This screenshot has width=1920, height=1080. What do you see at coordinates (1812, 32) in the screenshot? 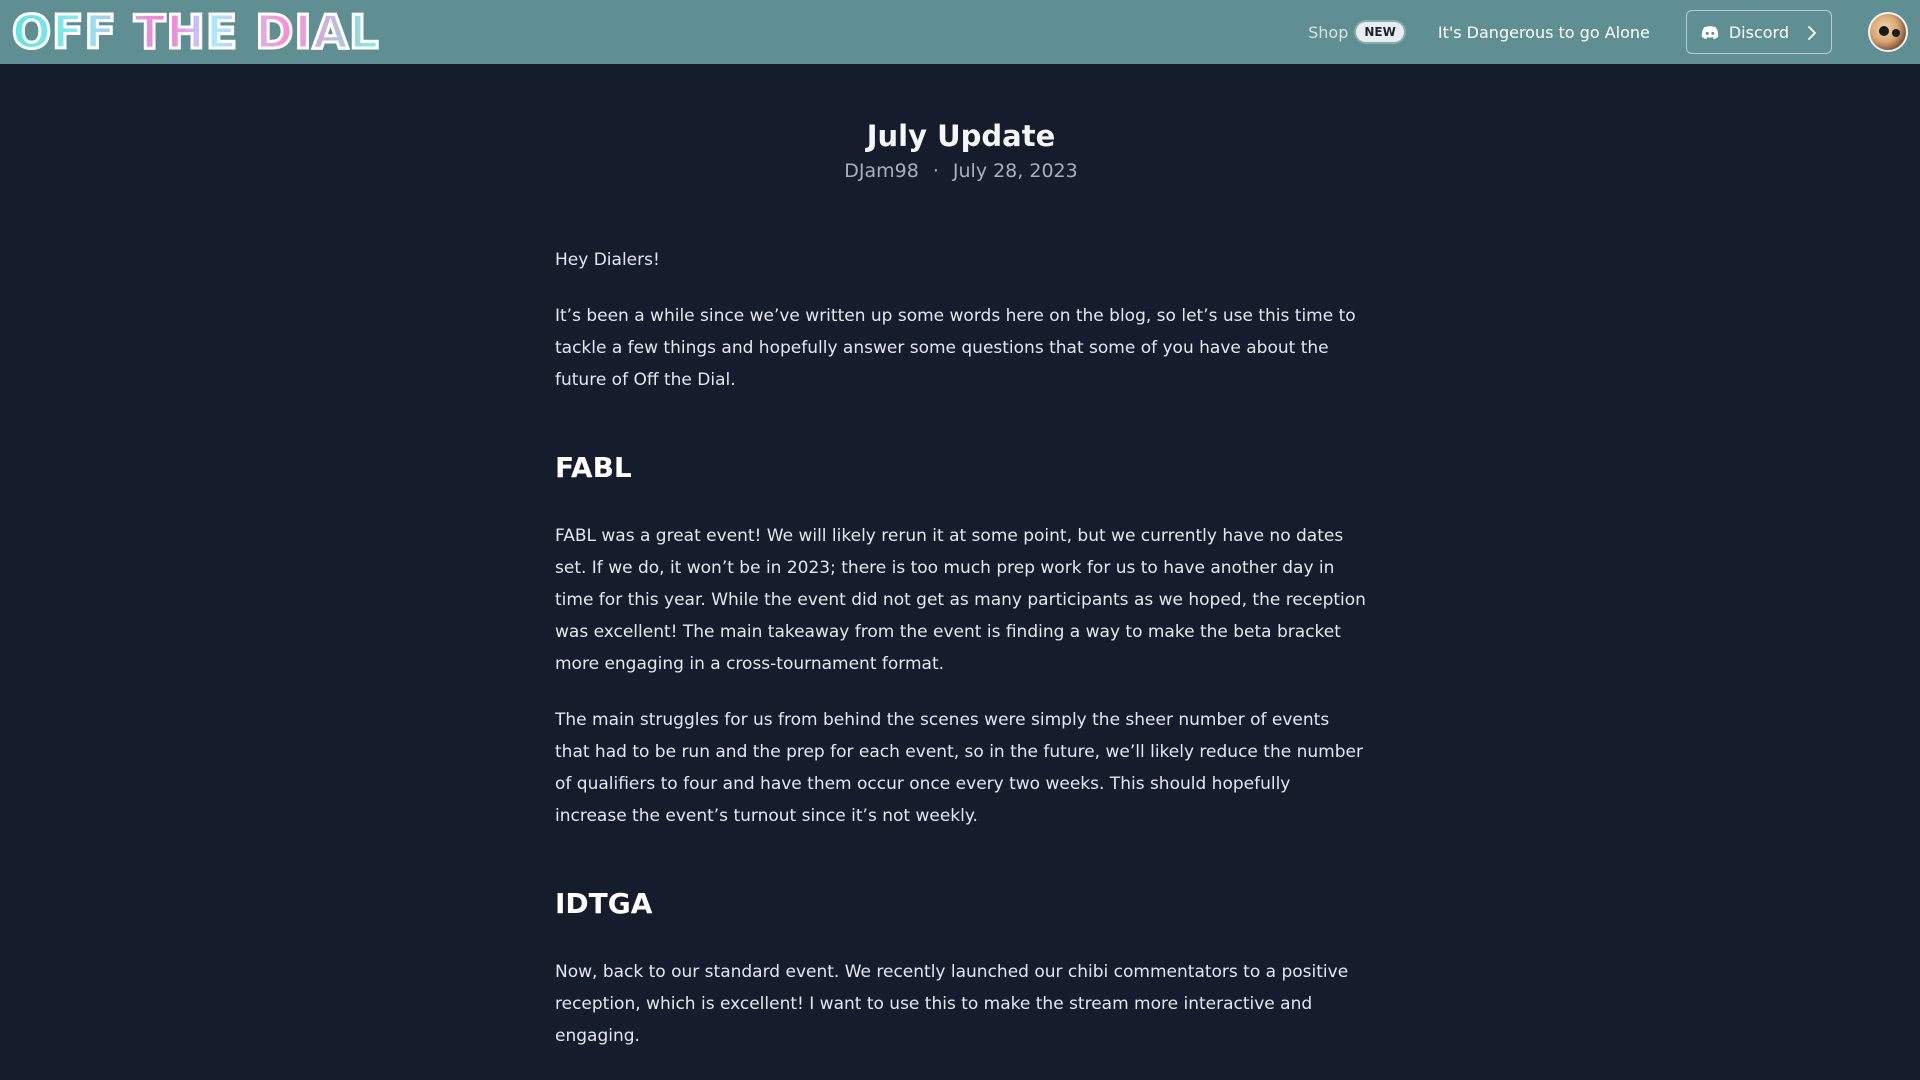
I see `chevron-right-icon` at bounding box center [1812, 32].